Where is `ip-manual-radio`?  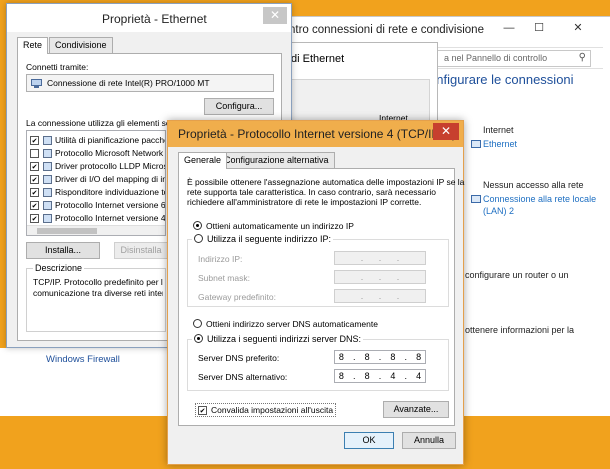
ip-manual-radio is located at coordinates (198, 238).